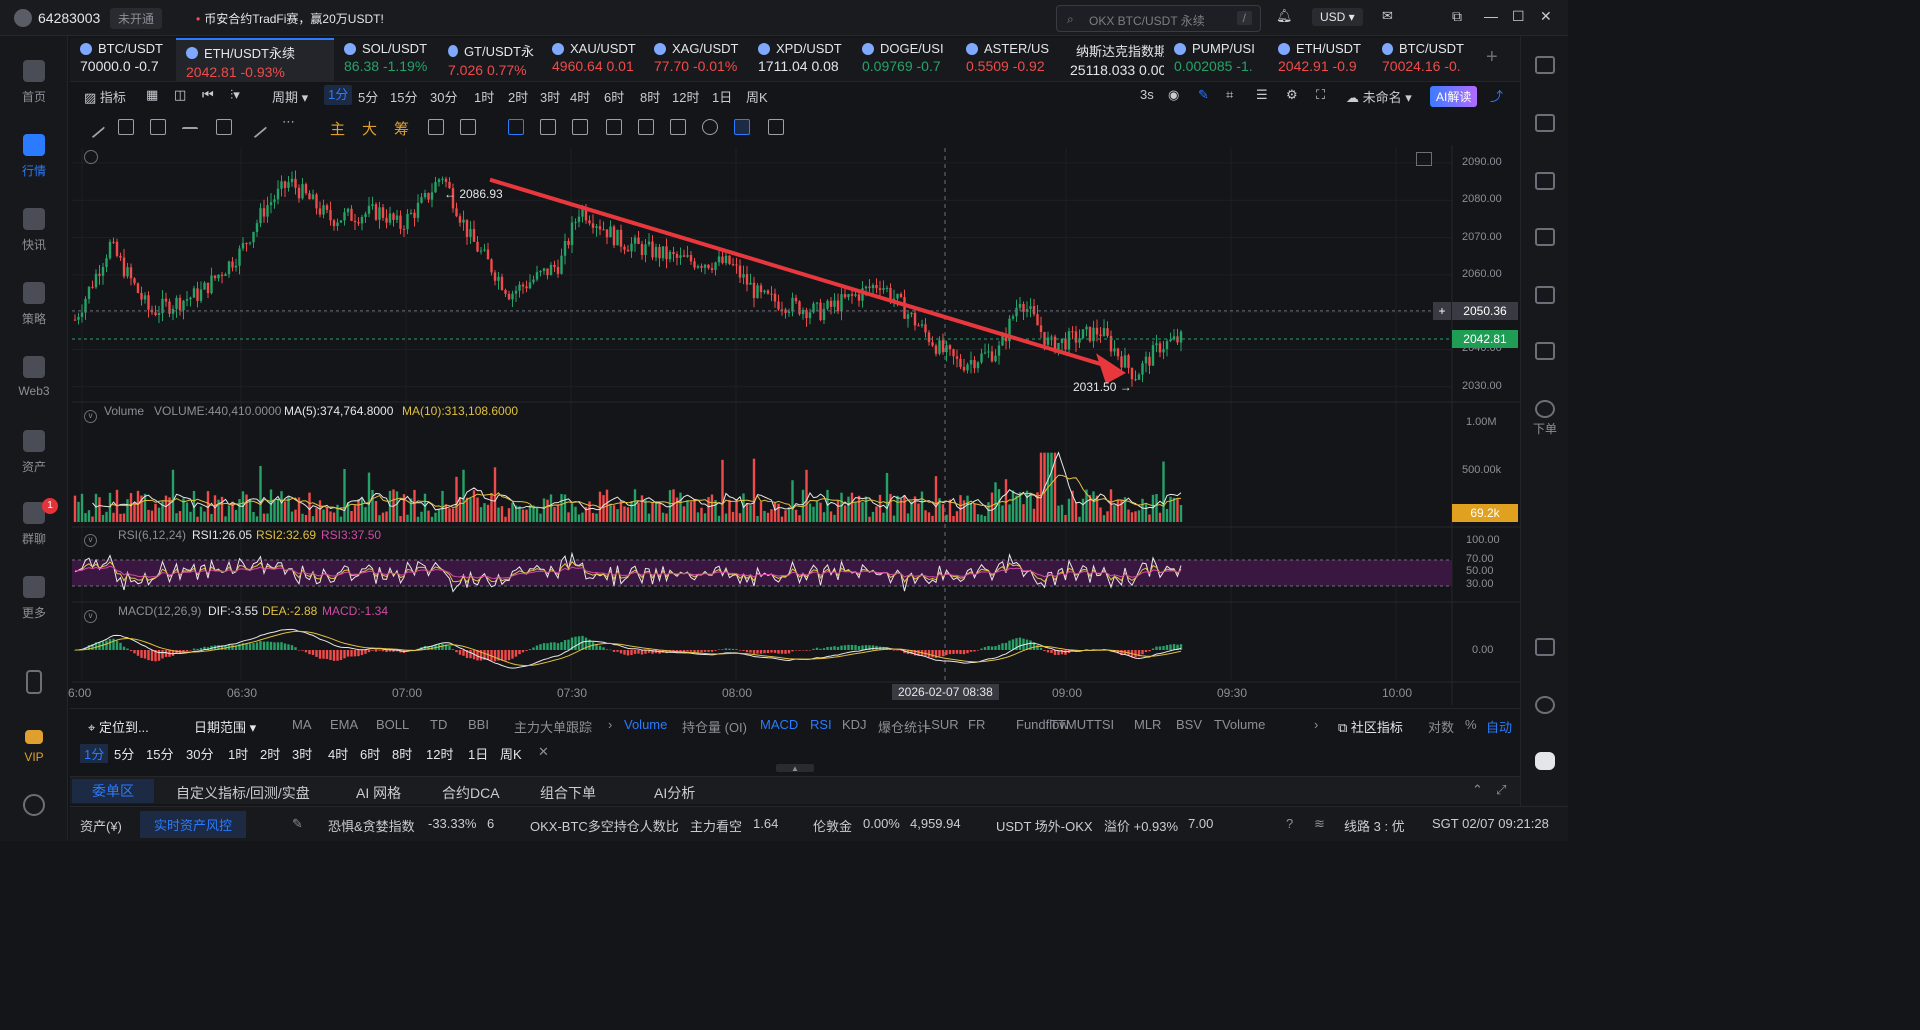 The image size is (1920, 1030). I want to click on panel-tab-4: 组合下单, so click(568, 793).